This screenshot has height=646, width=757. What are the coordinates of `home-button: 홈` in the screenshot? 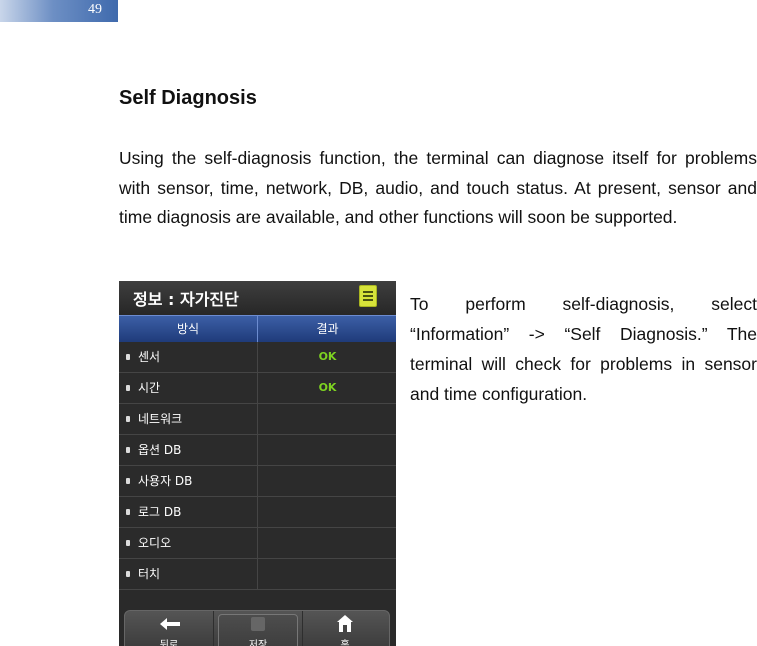 It's located at (345, 628).